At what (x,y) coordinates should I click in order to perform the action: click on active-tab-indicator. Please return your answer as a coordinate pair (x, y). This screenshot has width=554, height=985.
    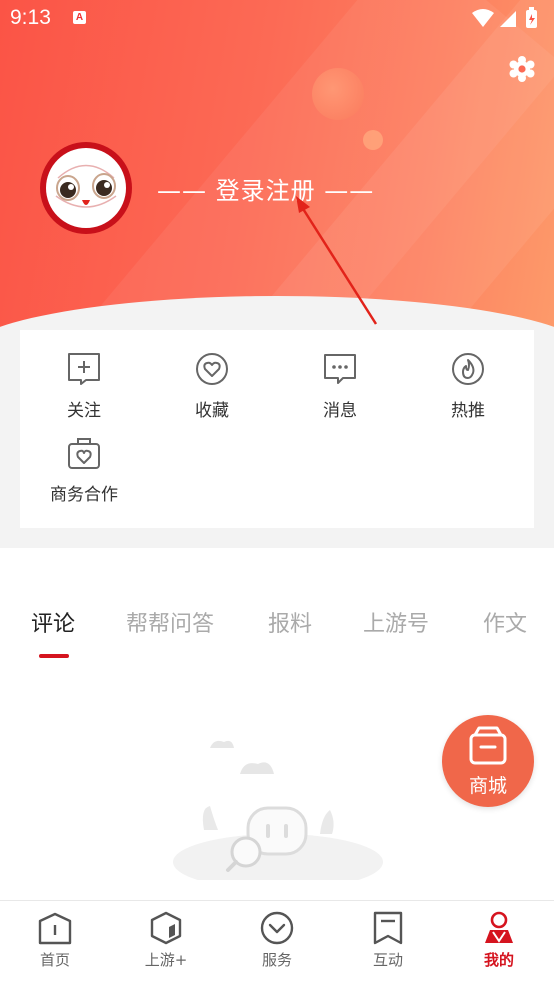
    Looking at the image, I should click on (54, 656).